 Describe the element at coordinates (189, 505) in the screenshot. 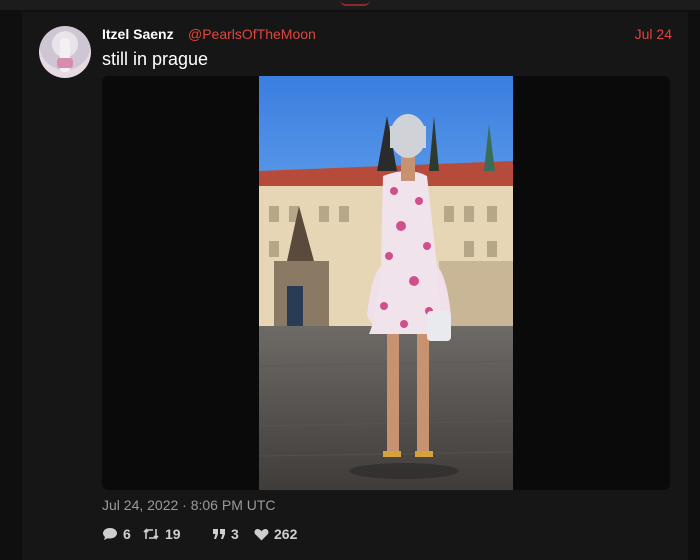

I see `tweet-timestamp: Jul 24, 2022 · 8:06 PM UTC` at that location.